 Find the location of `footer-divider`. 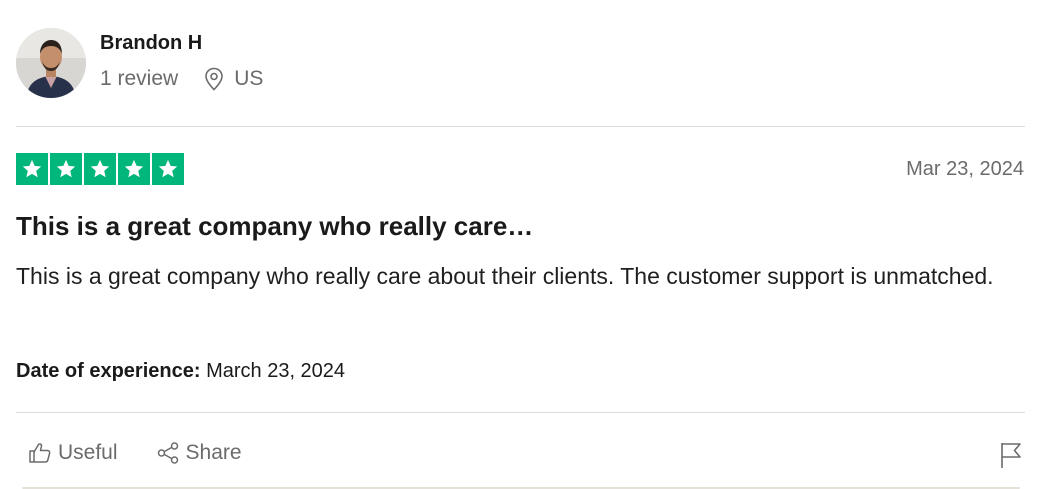

footer-divider is located at coordinates (520, 412).